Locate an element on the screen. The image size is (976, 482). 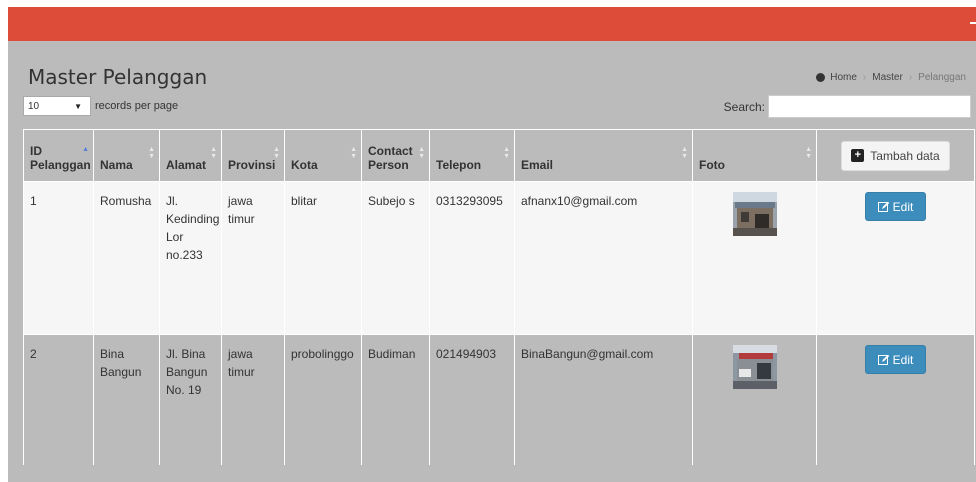
column-header-id: ID Pelanggan ▲ is located at coordinates (58, 155).